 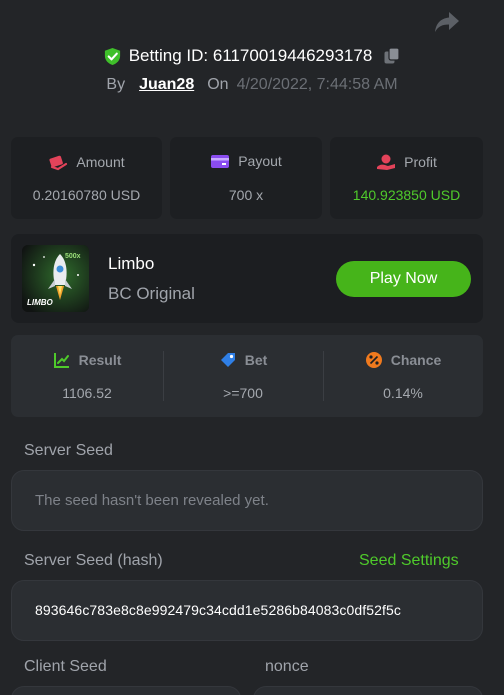 What do you see at coordinates (151, 293) in the screenshot?
I see `game-subtitle: BC Original` at bounding box center [151, 293].